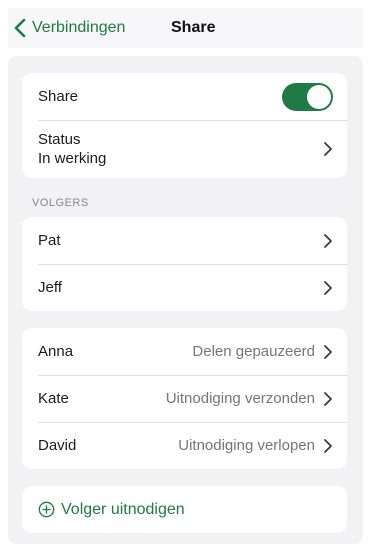 The image size is (371, 548). What do you see at coordinates (184, 287) in the screenshot?
I see `list-item: Jeff` at bounding box center [184, 287].